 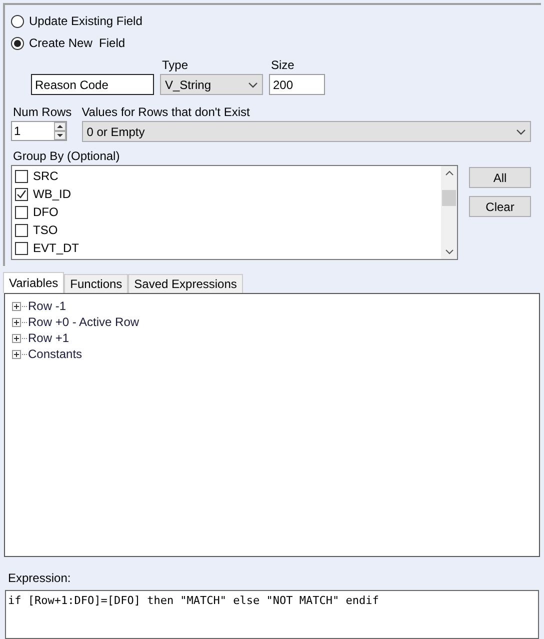 I want to click on type-dropdown: V_String, so click(x=211, y=84).